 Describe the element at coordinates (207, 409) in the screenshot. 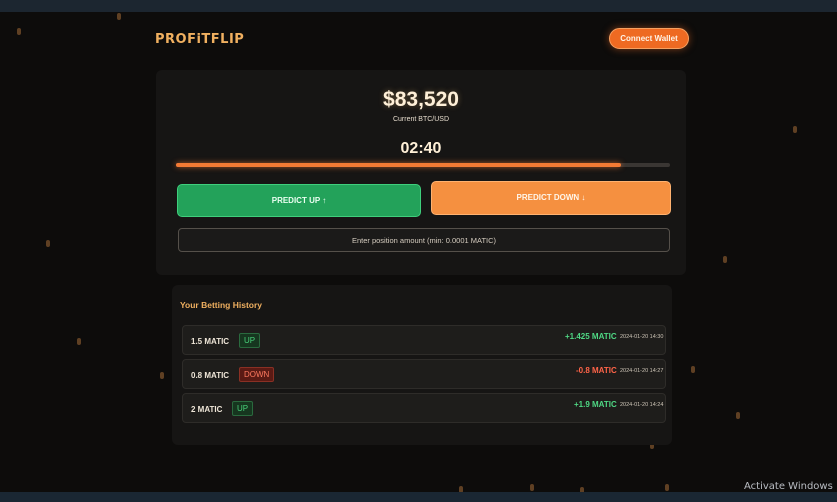

I see `bet-amount: 2 MATIC` at that location.